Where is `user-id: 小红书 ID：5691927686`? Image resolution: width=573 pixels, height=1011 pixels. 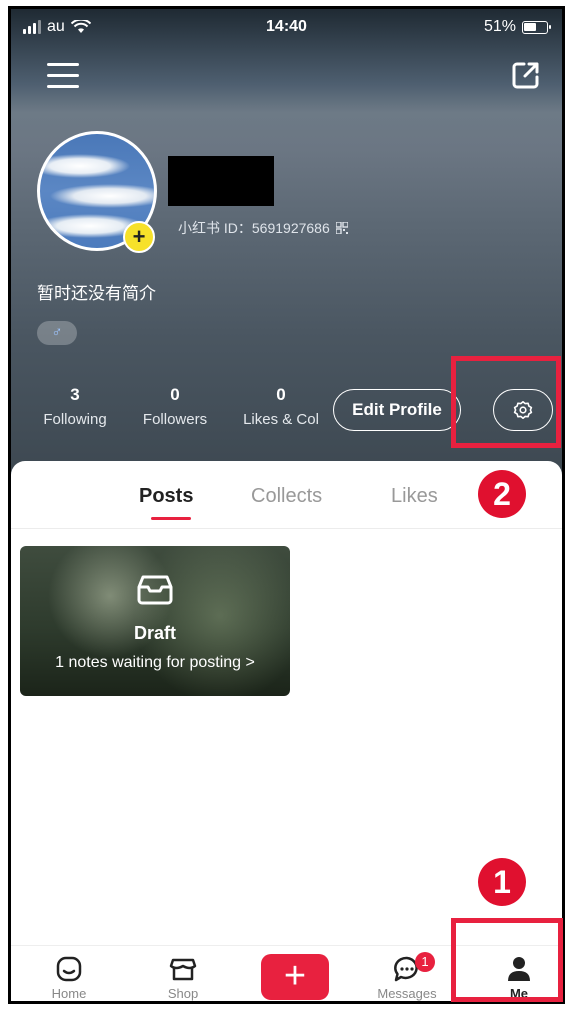
user-id: 小红书 ID：5691927686 is located at coordinates (263, 228).